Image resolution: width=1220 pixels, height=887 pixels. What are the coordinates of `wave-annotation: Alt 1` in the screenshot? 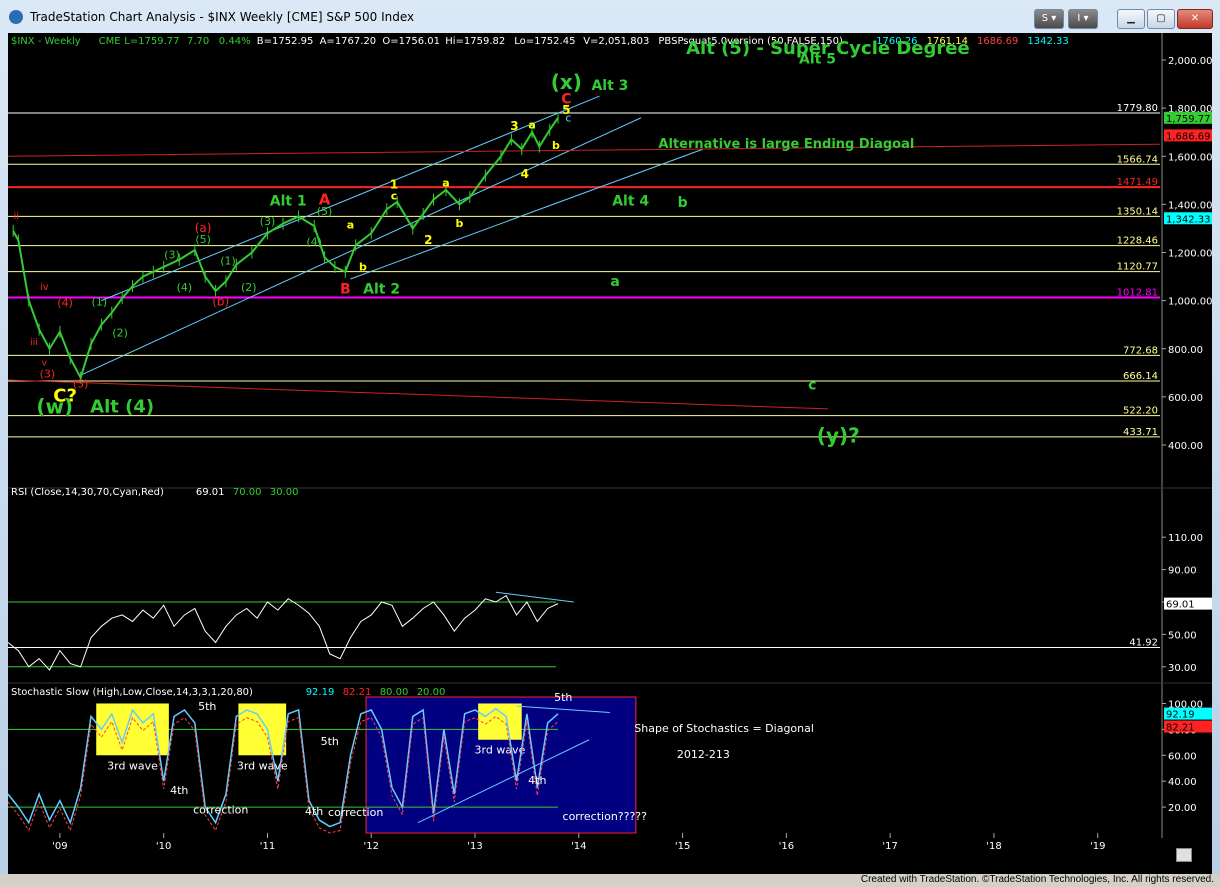 It's located at (288, 202).